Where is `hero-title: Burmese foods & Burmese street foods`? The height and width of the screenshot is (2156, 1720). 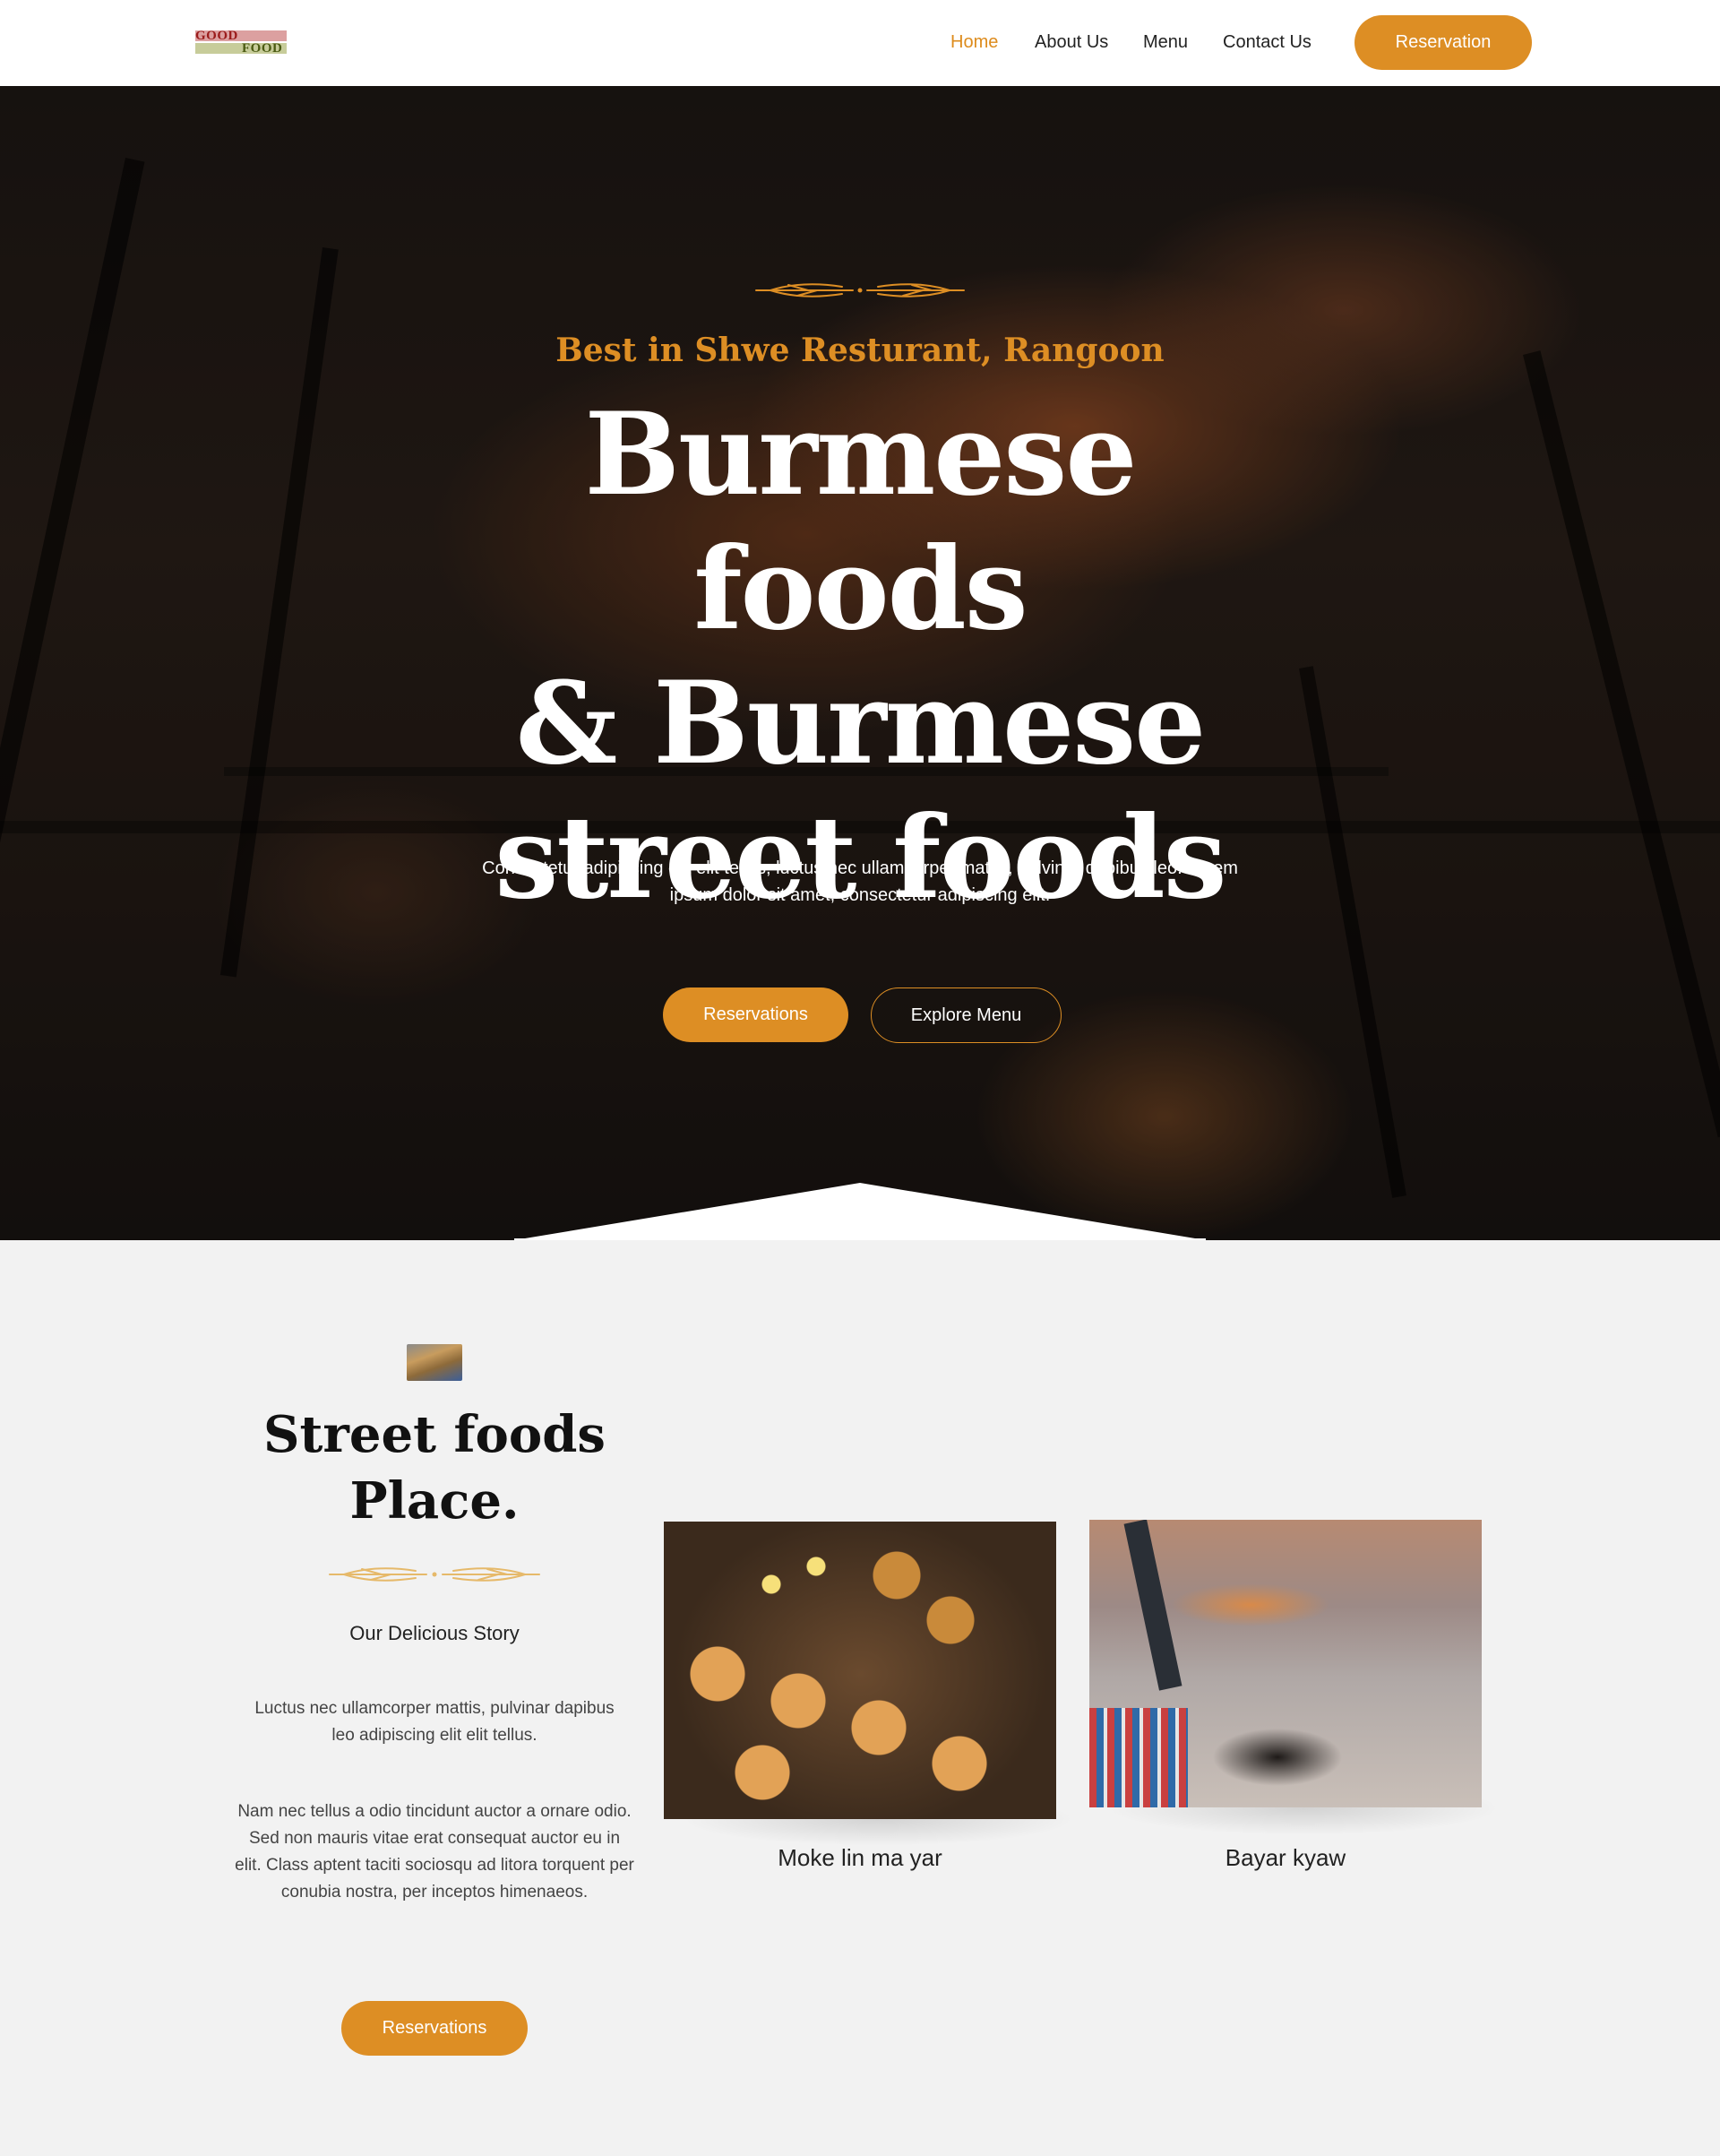
hero-title: Burmese foods & Burmese street foods is located at coordinates (860, 656).